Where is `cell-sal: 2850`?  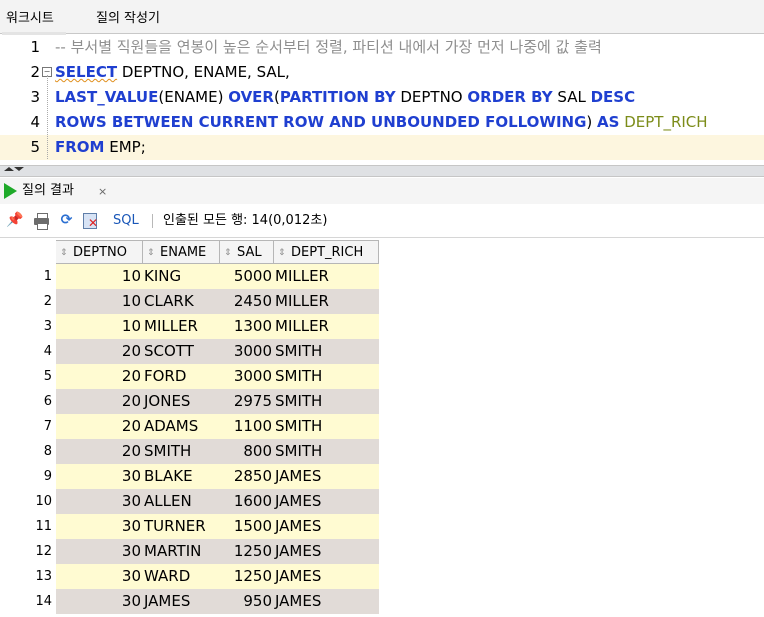 cell-sal: 2850 is located at coordinates (247, 476).